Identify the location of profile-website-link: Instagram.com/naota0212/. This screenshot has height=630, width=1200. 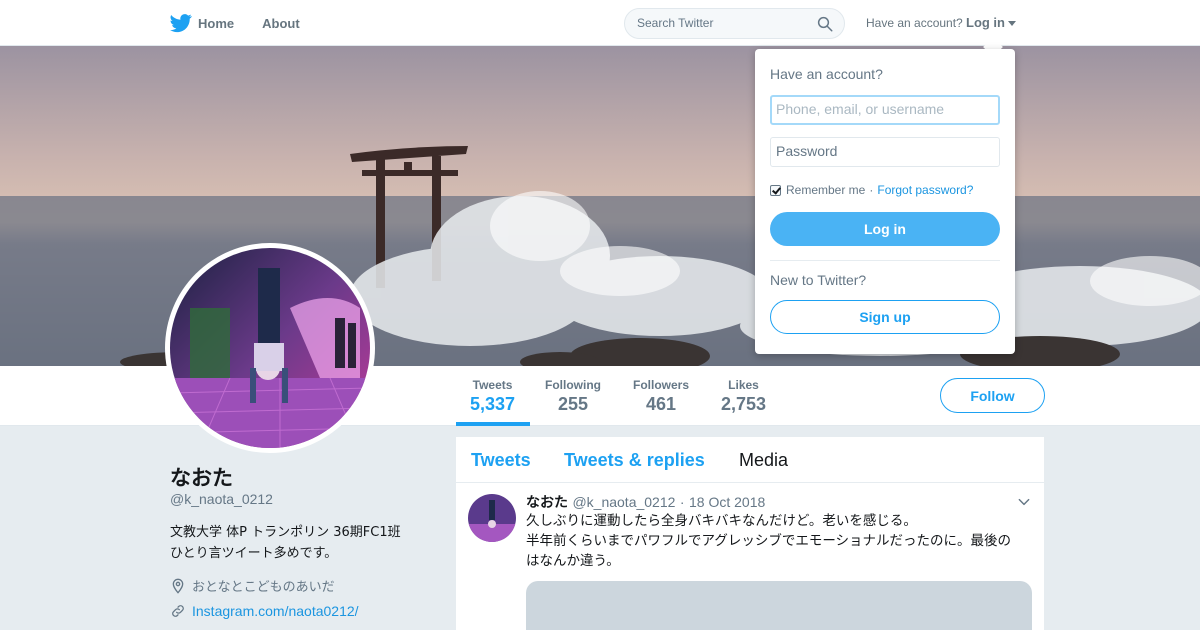
(275, 611).